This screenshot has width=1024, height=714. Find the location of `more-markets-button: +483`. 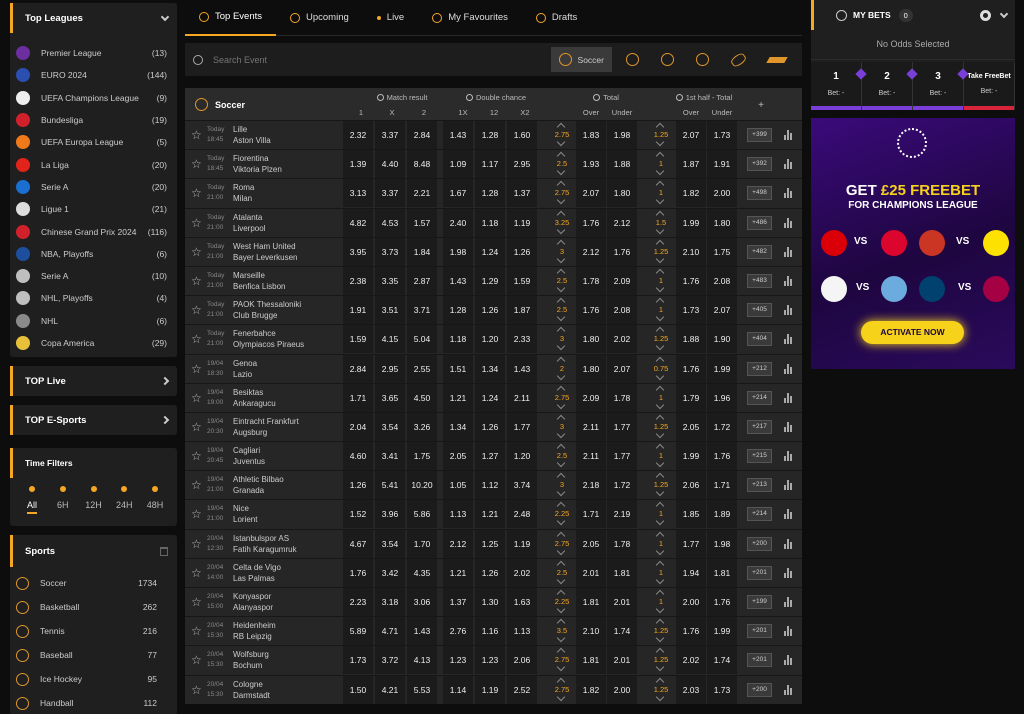

more-markets-button: +483 is located at coordinates (759, 280).